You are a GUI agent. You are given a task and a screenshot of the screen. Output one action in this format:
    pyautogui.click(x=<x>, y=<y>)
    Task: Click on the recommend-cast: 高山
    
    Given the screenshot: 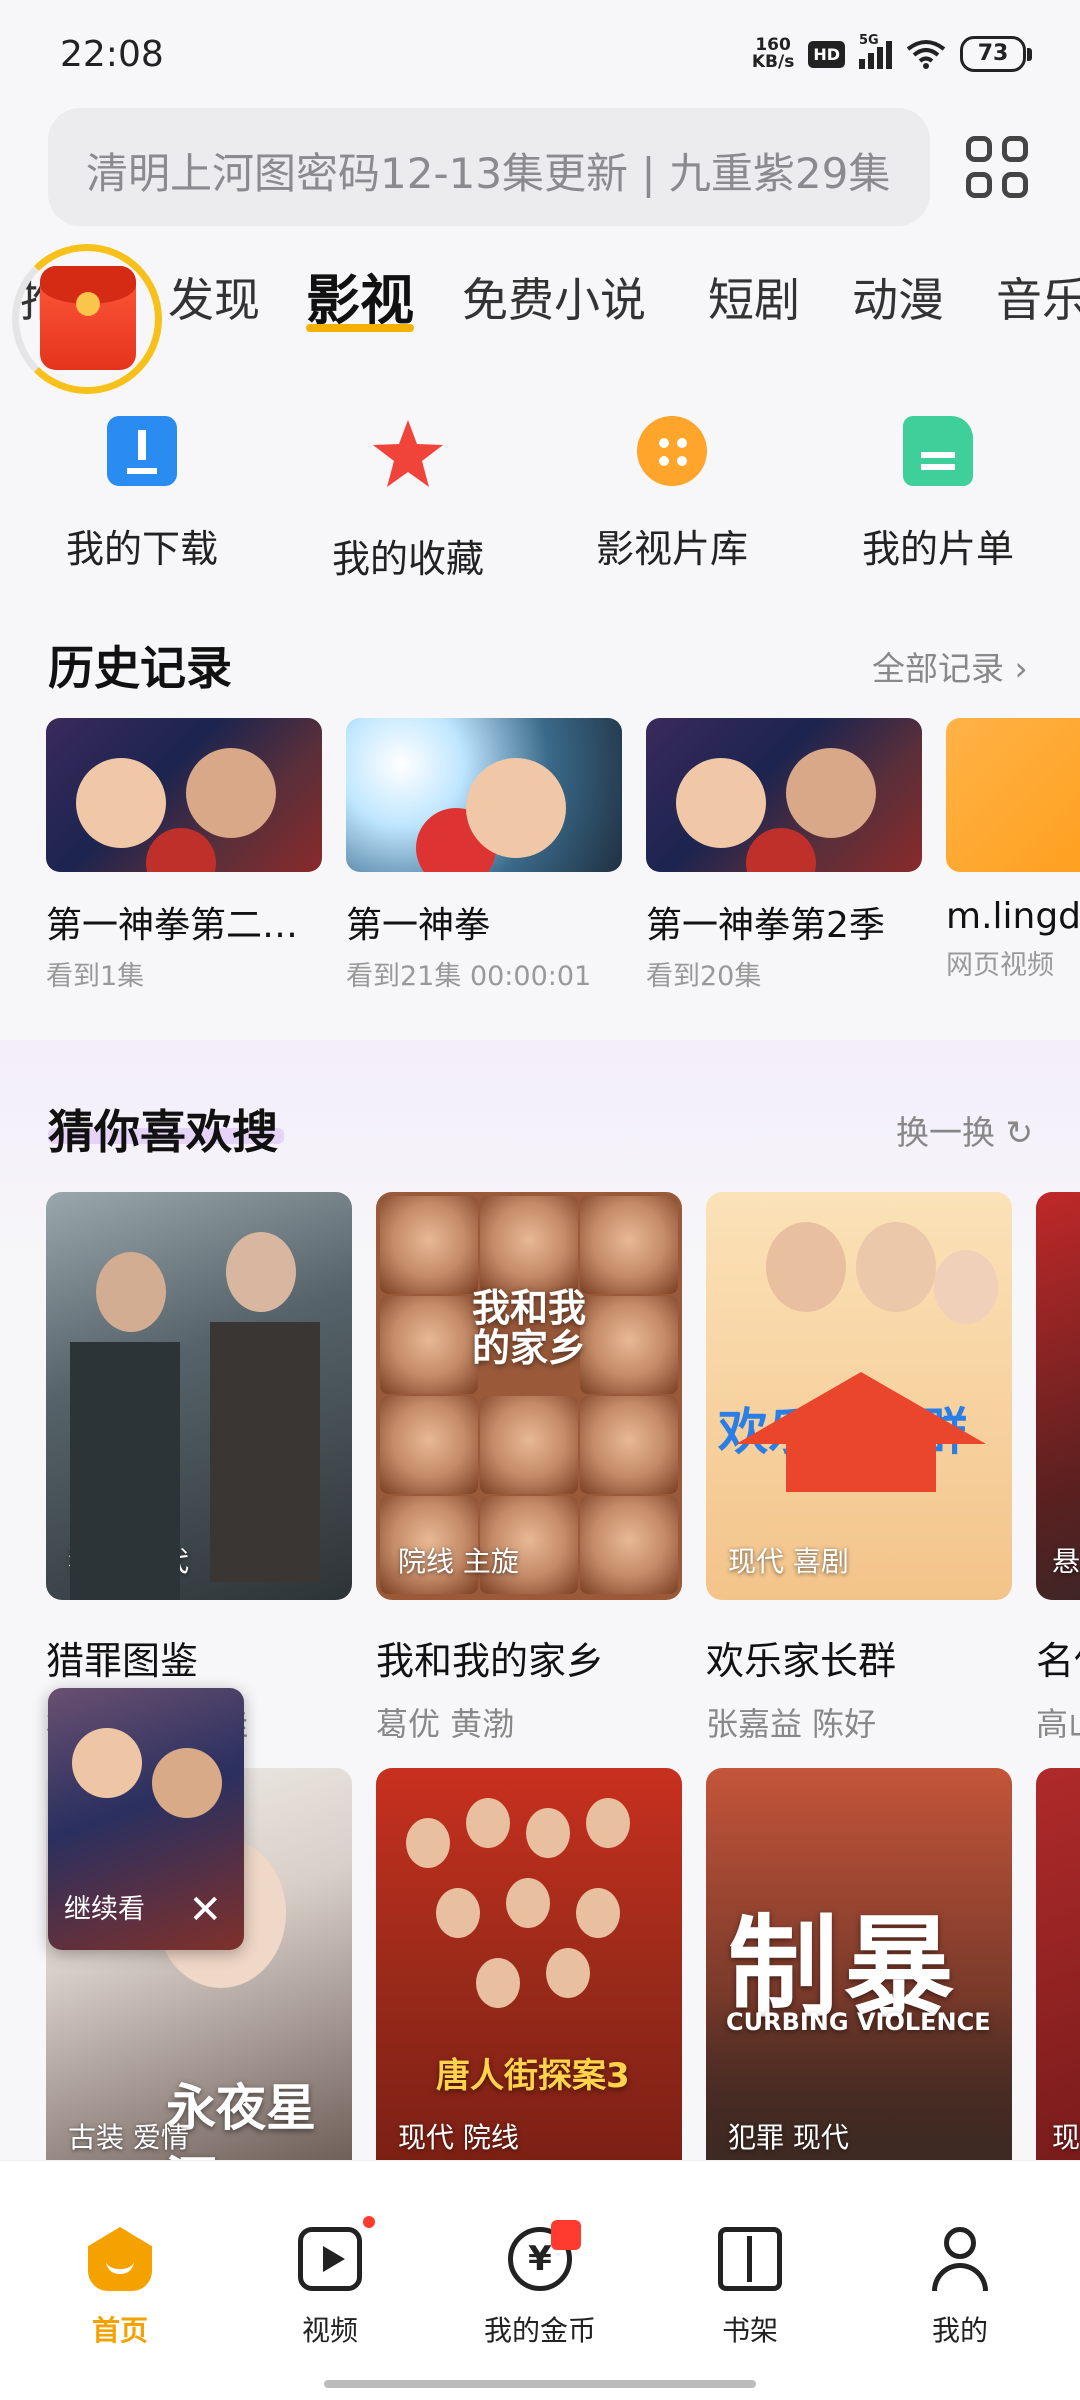 What is the action you would take?
    pyautogui.click(x=1058, y=1724)
    